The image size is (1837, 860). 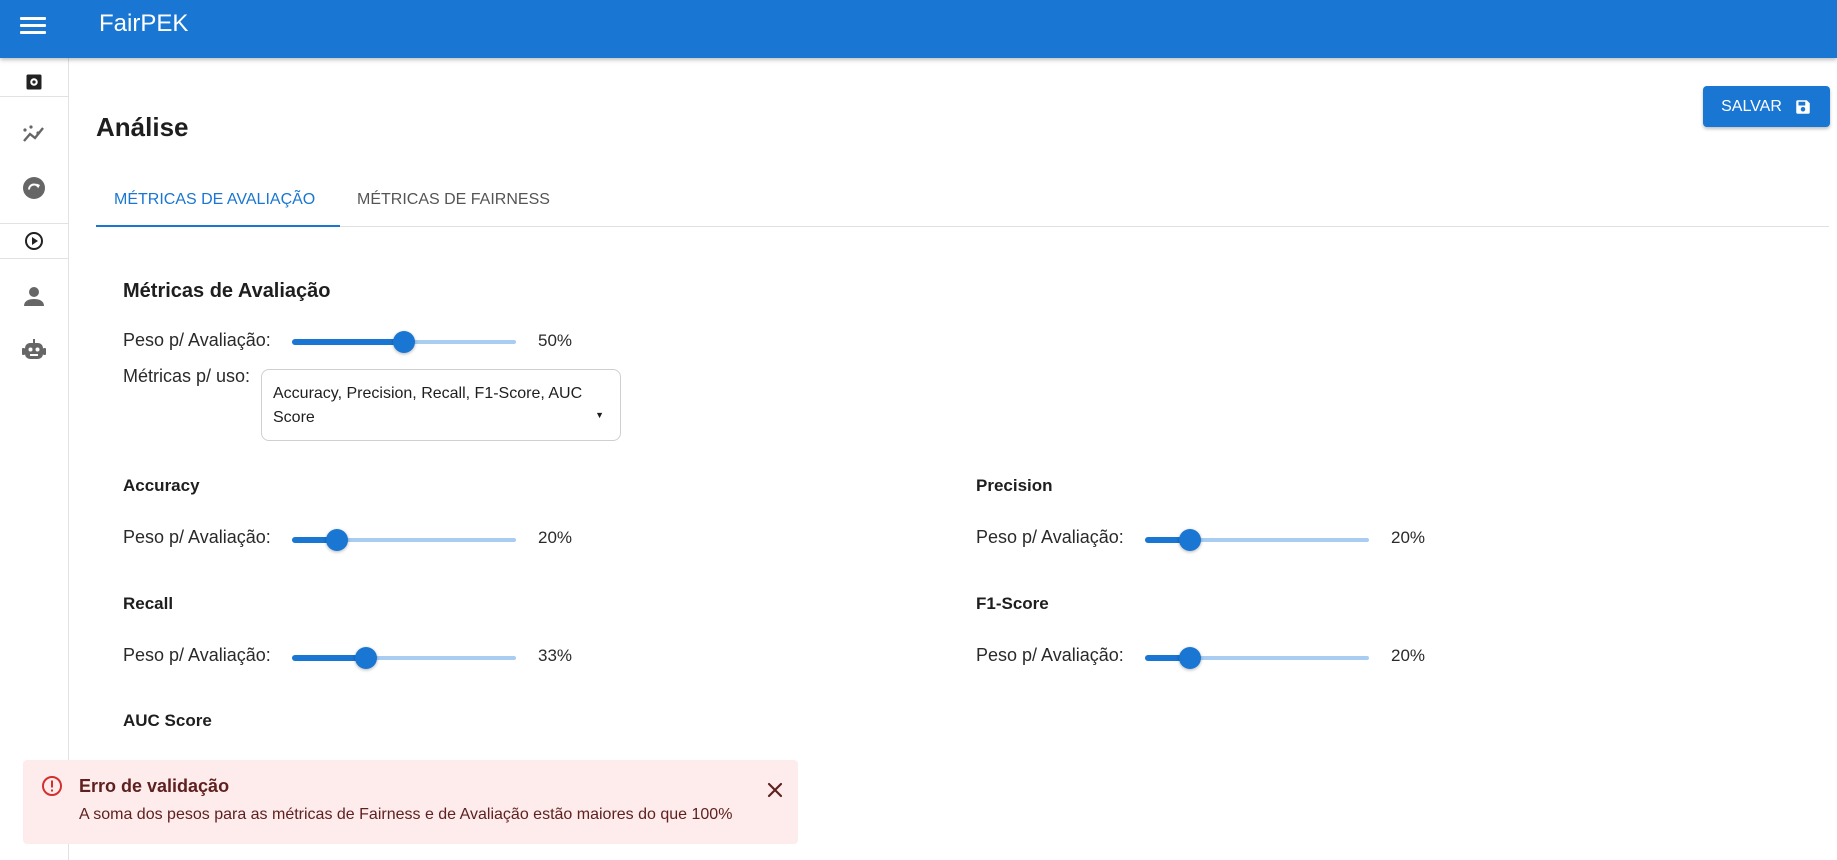 I want to click on tab-indicator, so click(x=218, y=226).